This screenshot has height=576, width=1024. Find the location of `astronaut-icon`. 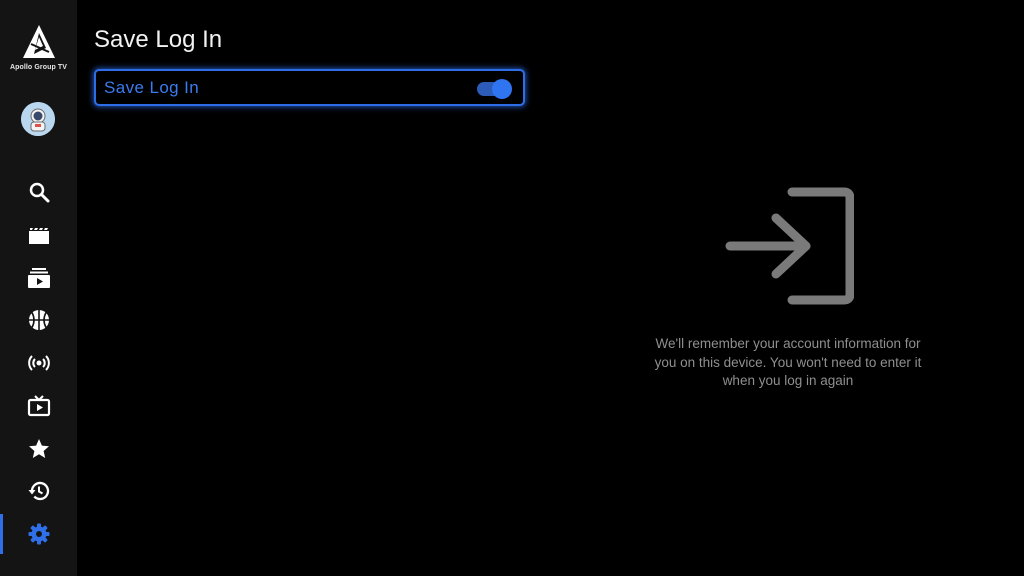

astronaut-icon is located at coordinates (38, 119).